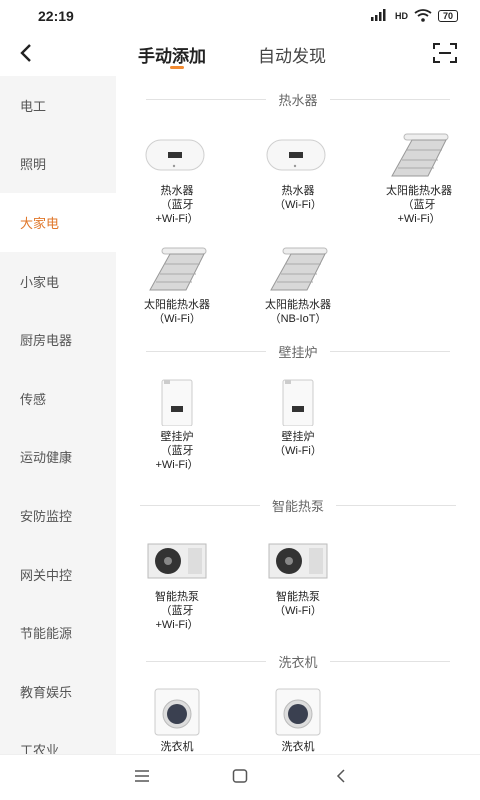 The height and width of the screenshot is (800, 480). I want to click on sidebar-item-industry: 工农业, so click(58, 737).